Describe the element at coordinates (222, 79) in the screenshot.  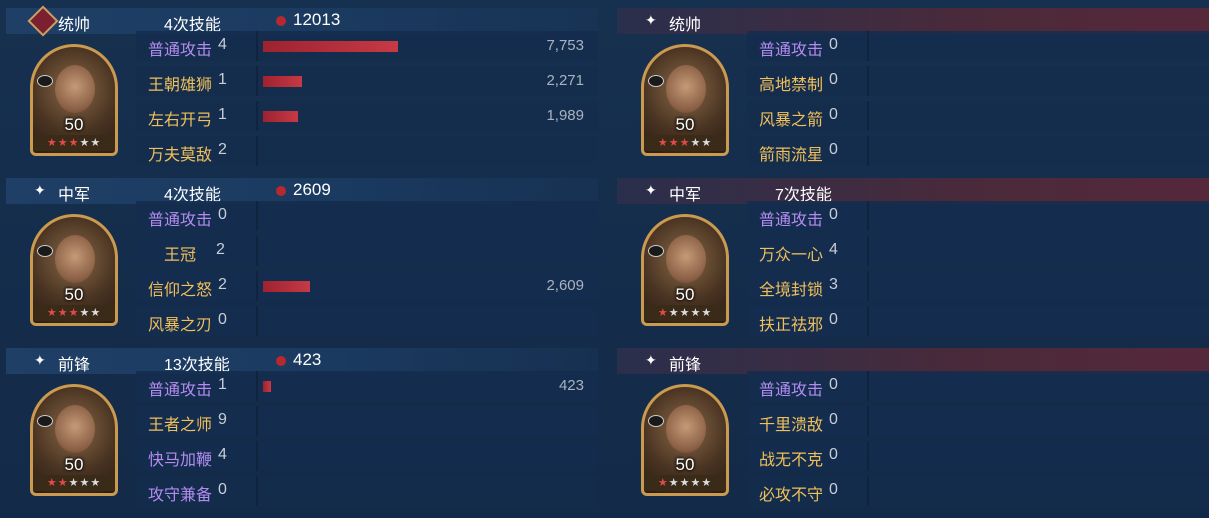
I see `skill-level: 1` at that location.